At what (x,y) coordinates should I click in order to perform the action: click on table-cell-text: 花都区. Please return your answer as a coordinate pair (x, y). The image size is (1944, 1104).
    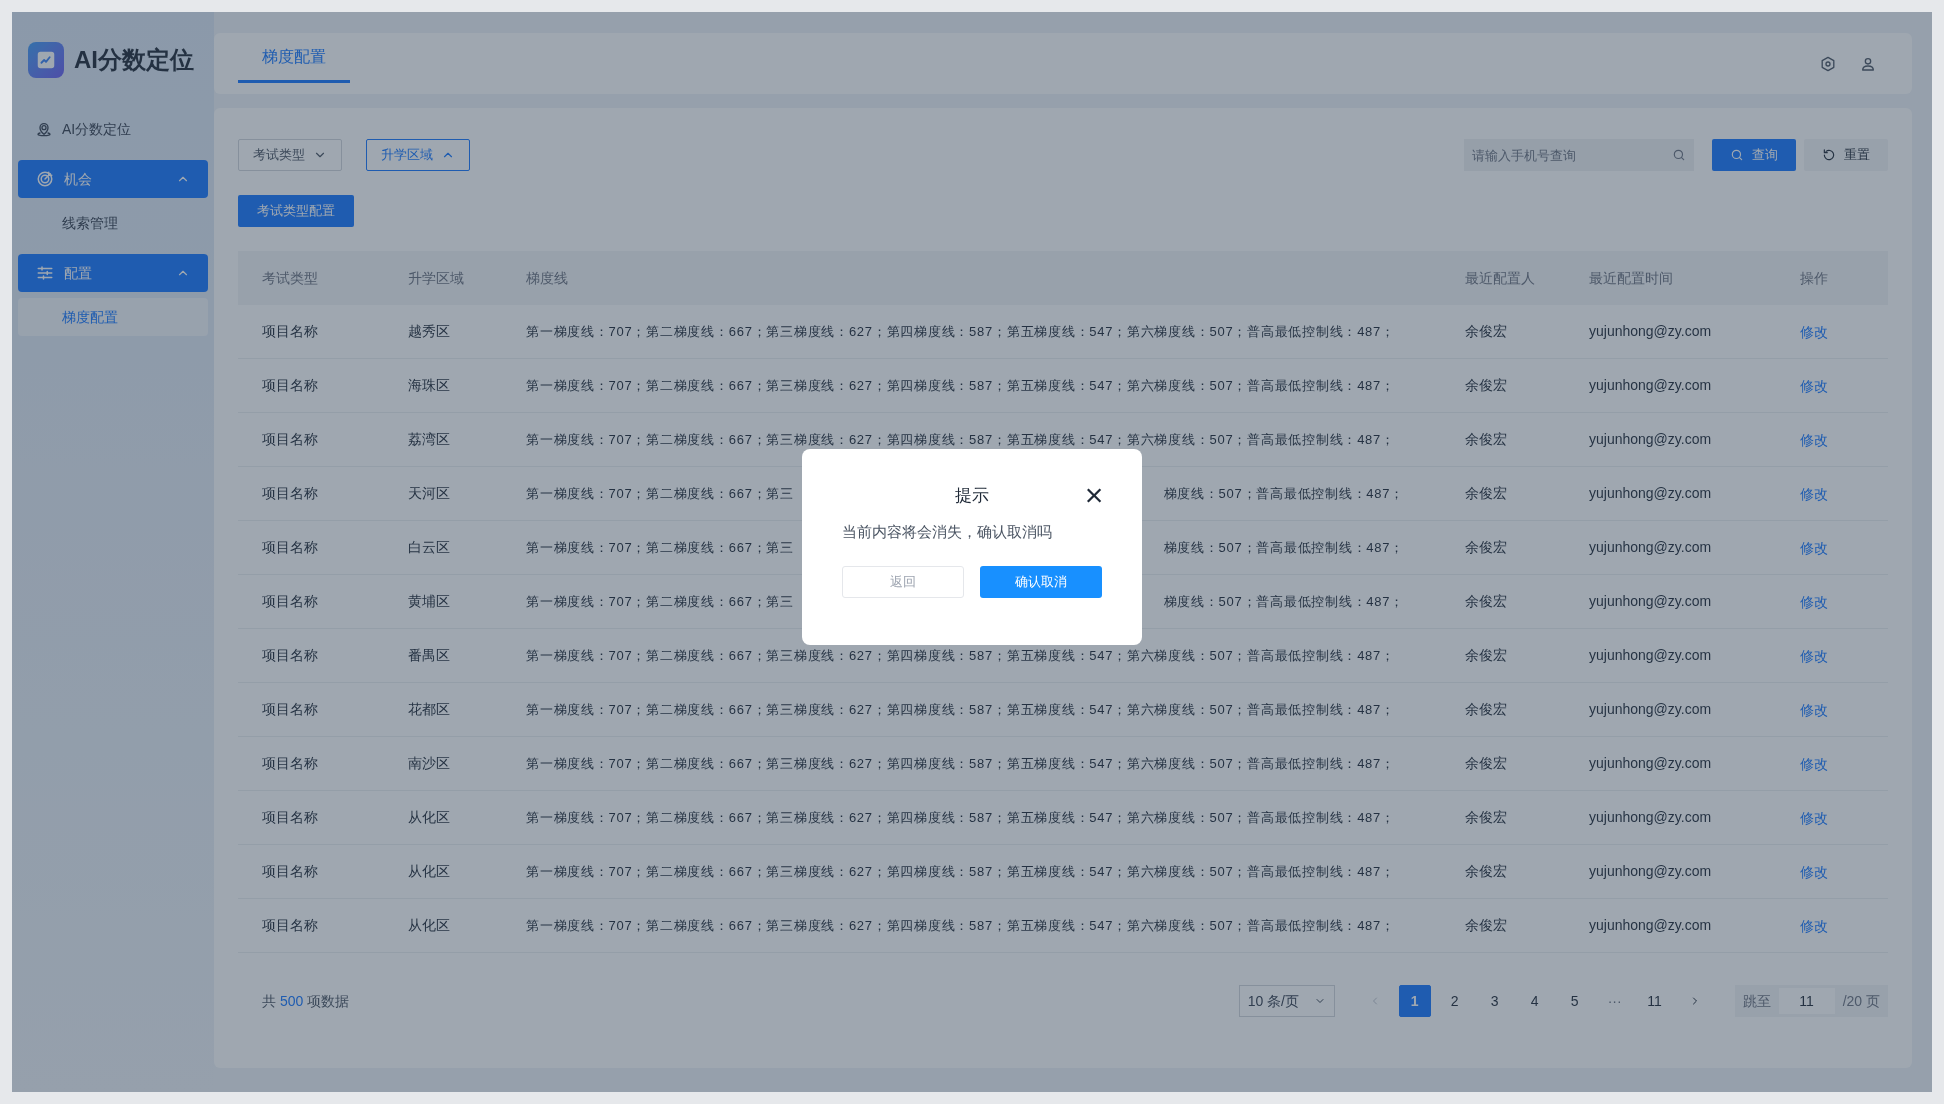
    Looking at the image, I should click on (429, 709).